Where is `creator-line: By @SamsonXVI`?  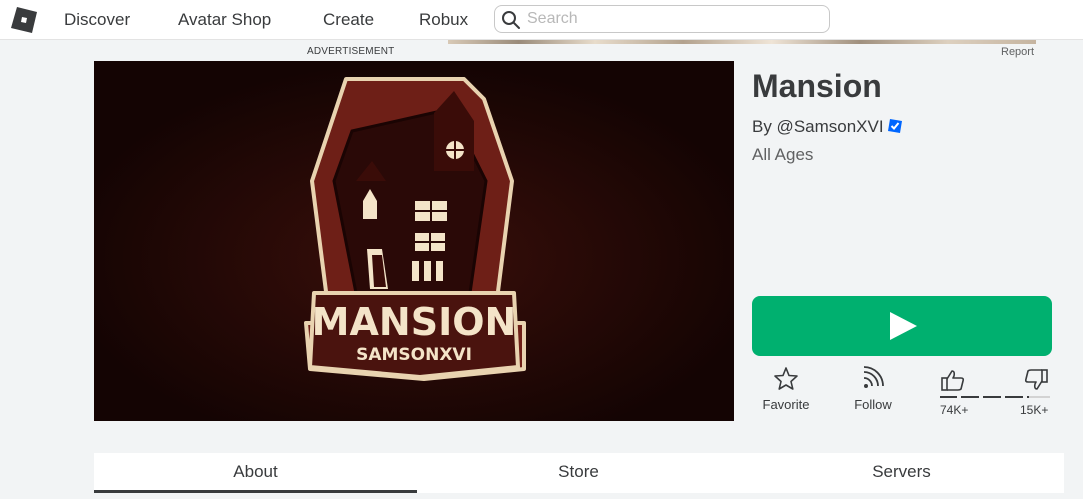 creator-line: By @SamsonXVI is located at coordinates (827, 127).